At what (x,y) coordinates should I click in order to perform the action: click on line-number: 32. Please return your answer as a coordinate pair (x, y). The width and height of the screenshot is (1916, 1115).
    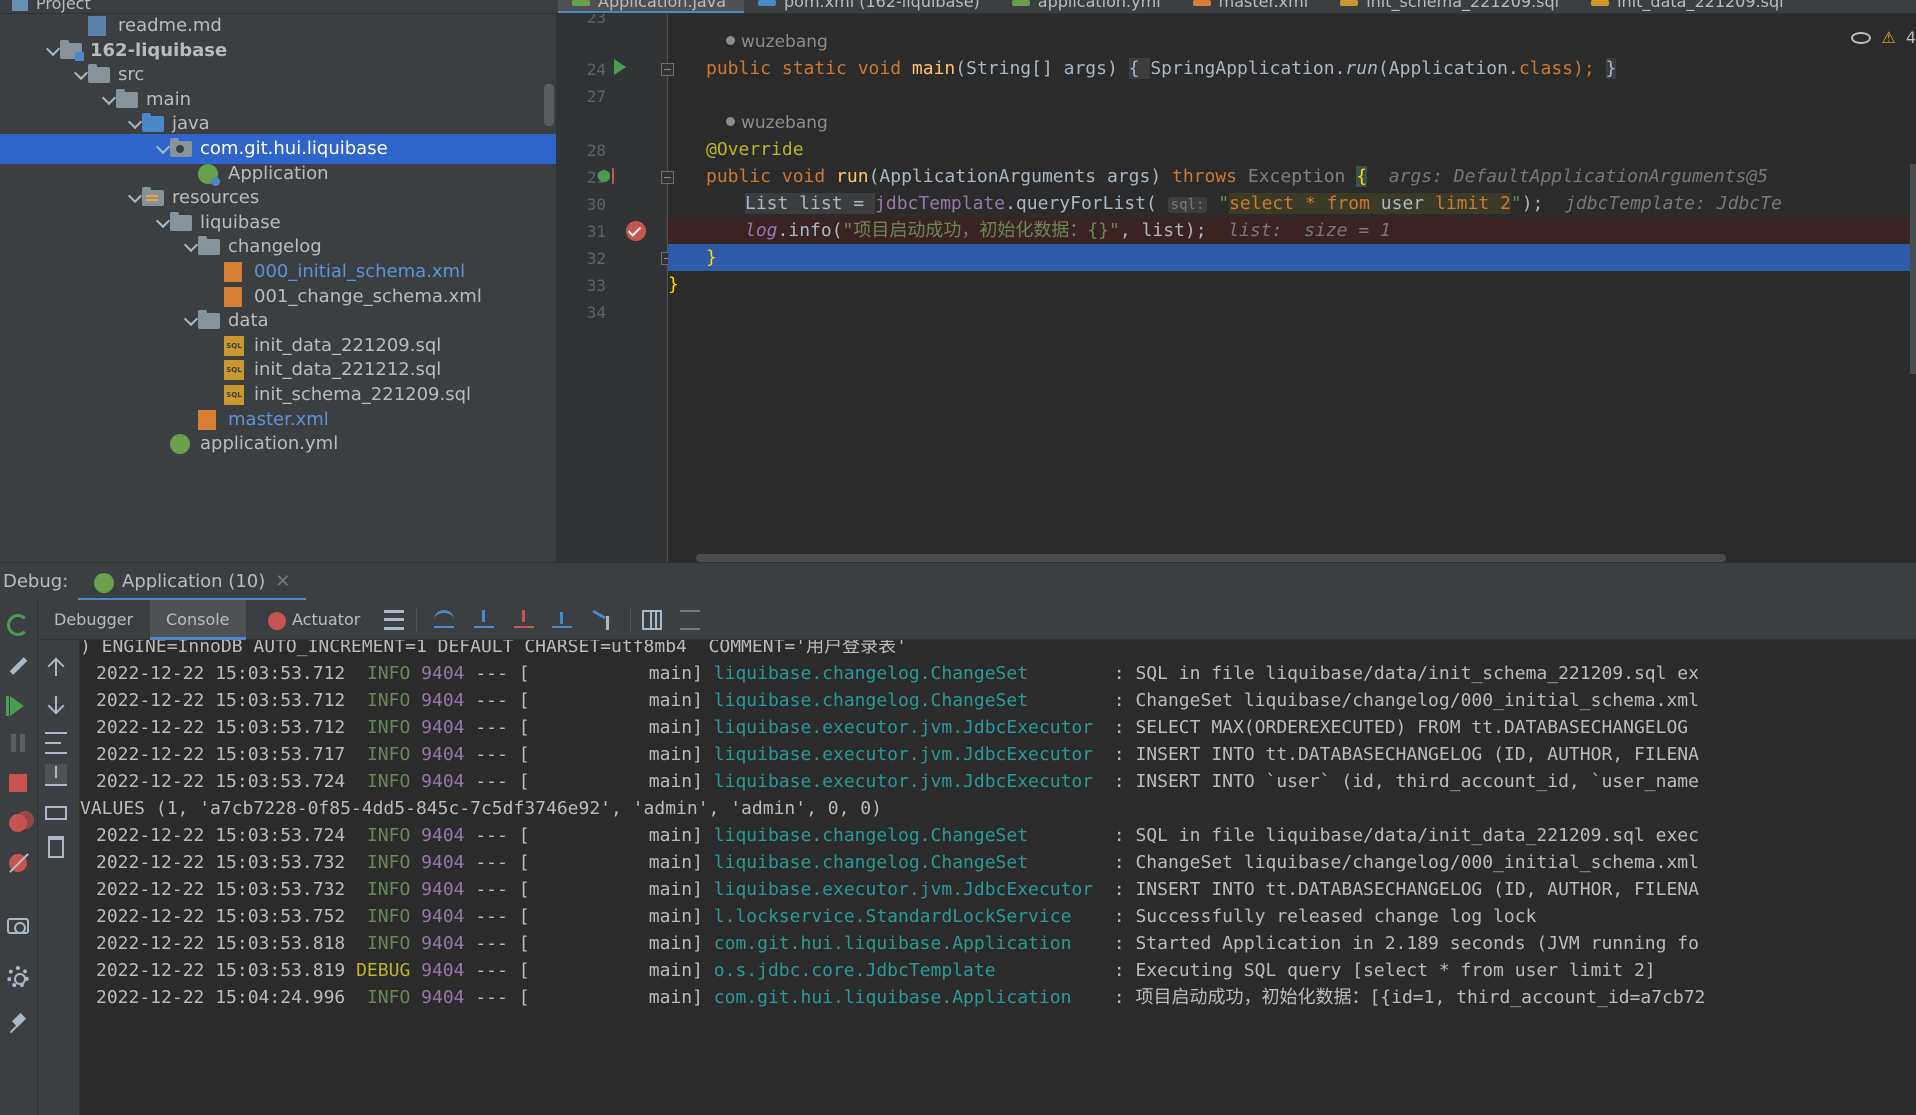
    Looking at the image, I should click on (596, 258).